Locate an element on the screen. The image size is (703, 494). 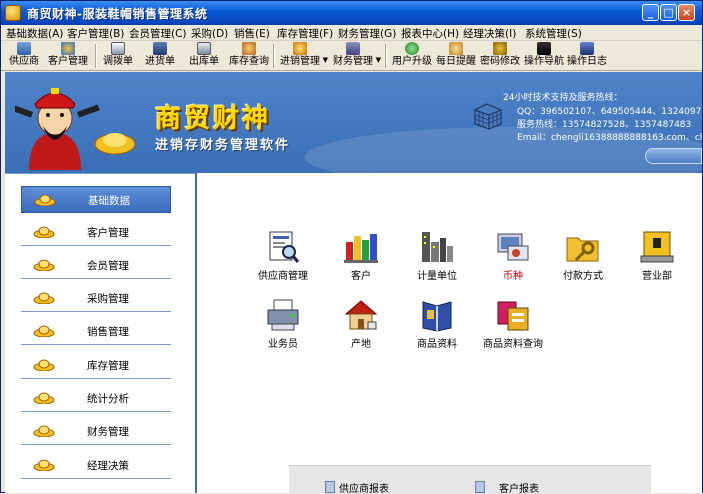
module-payment: 付款方式 is located at coordinates (583, 255).